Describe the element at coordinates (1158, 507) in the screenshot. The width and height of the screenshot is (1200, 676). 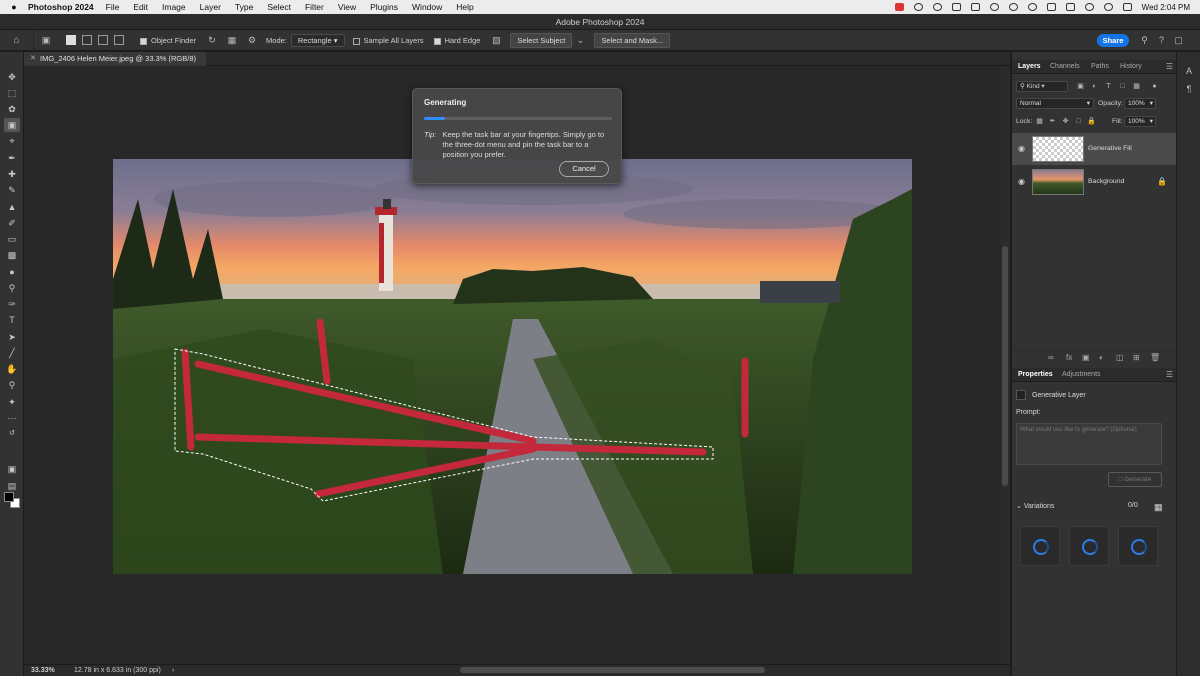
I see `grid-view-icon: ▦` at that location.